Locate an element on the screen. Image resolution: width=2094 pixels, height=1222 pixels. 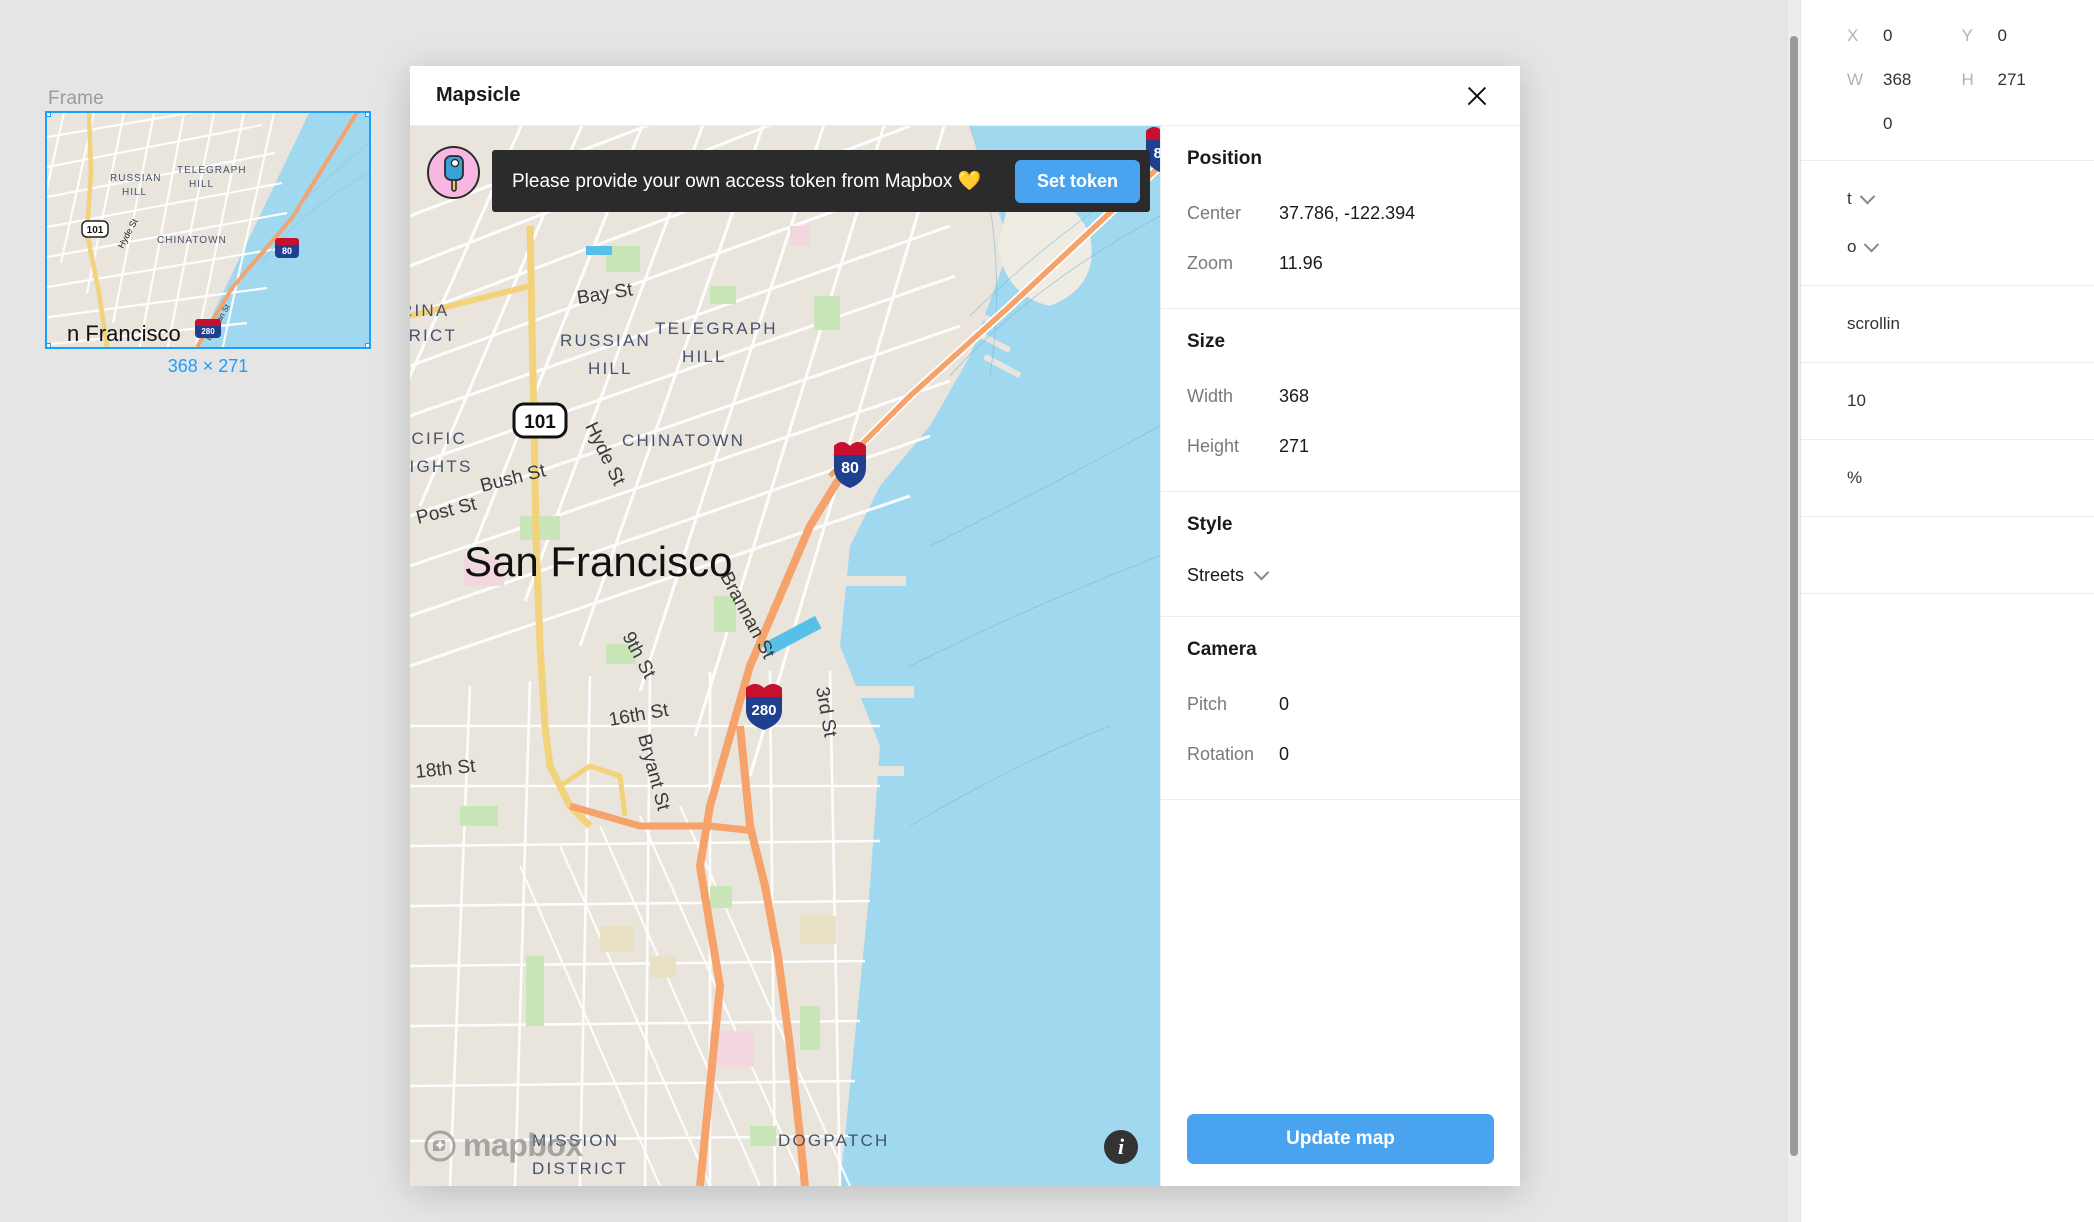
center-label: Center is located at coordinates (1214, 212).